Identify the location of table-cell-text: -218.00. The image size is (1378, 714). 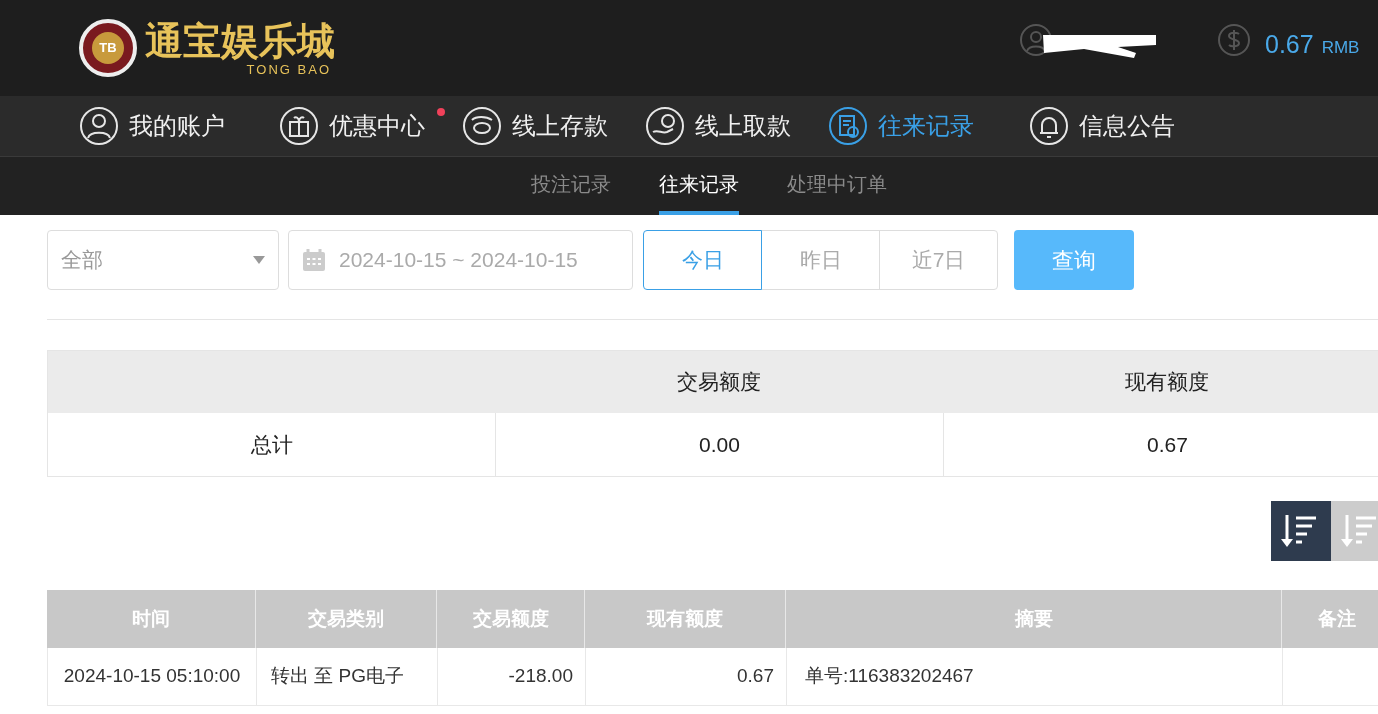
(540, 676).